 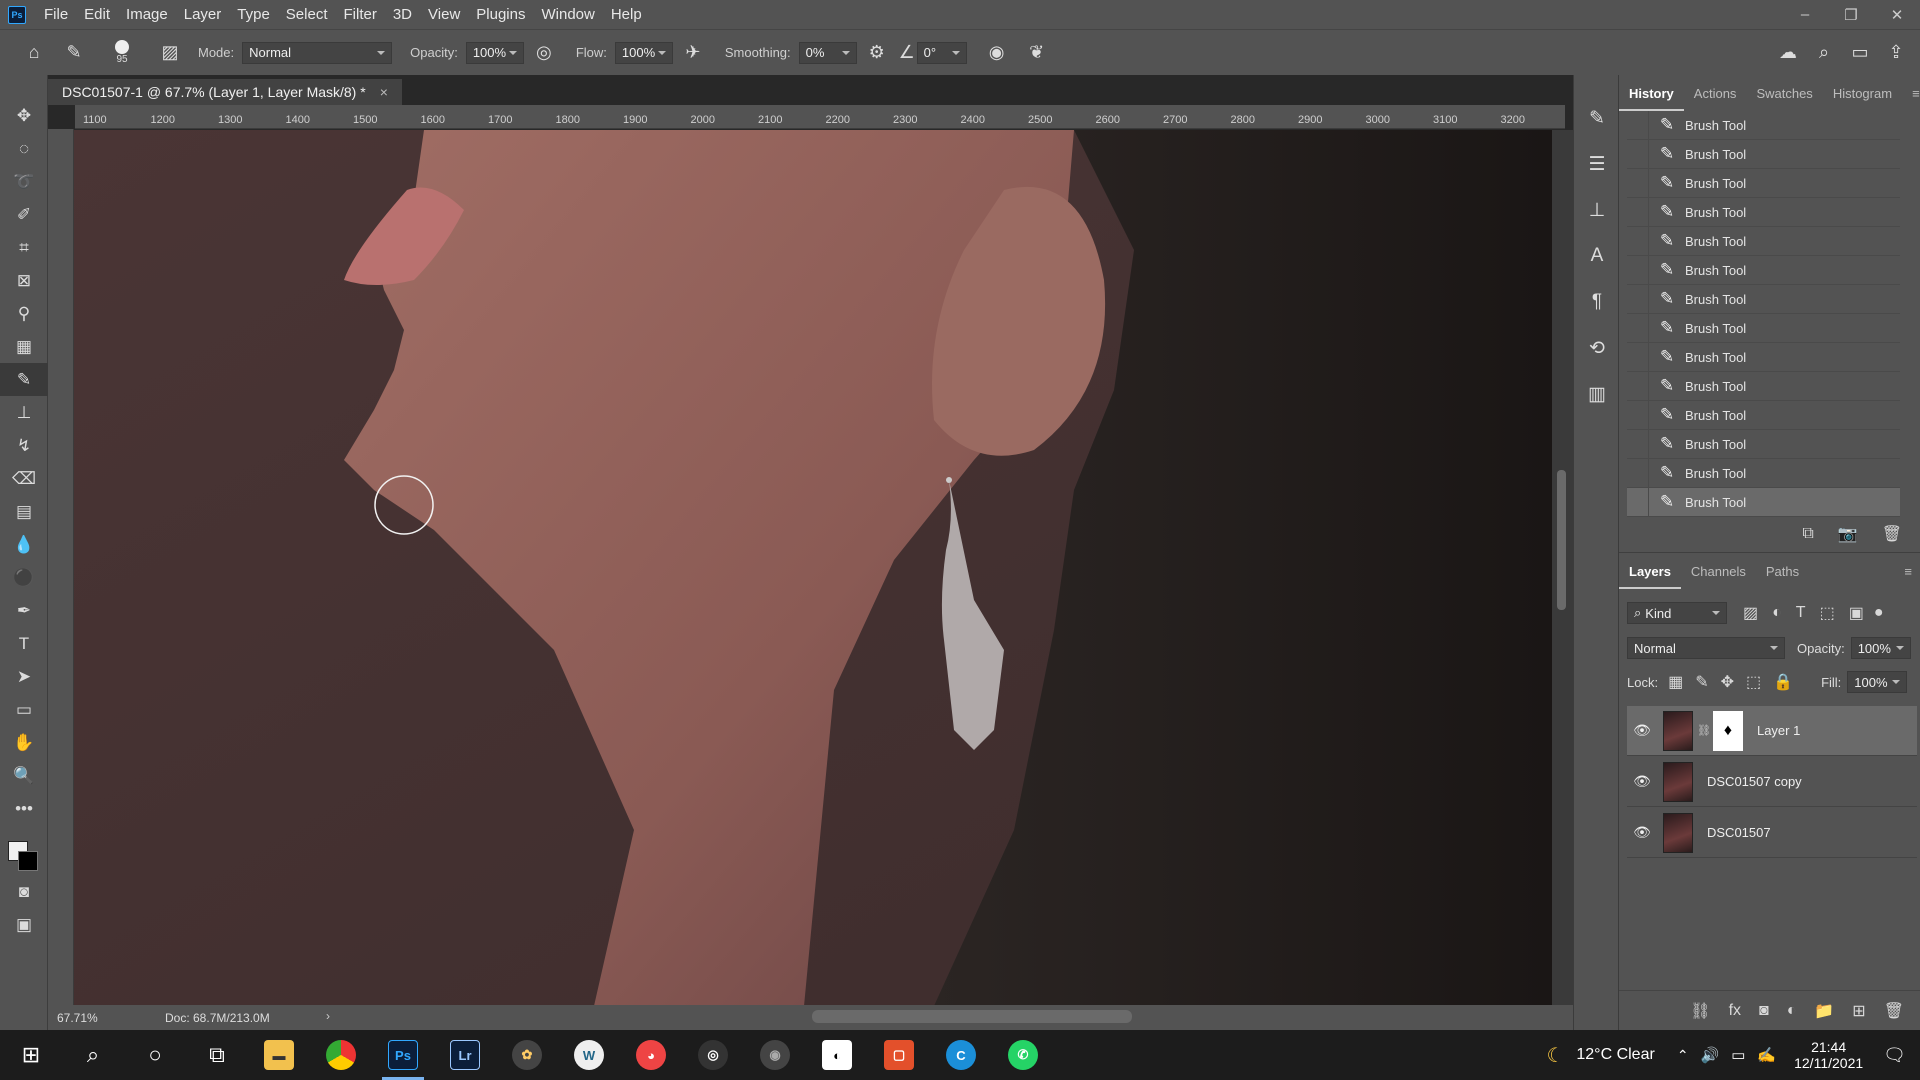 What do you see at coordinates (1710, 1055) in the screenshot?
I see `volume-icon: 🔊` at bounding box center [1710, 1055].